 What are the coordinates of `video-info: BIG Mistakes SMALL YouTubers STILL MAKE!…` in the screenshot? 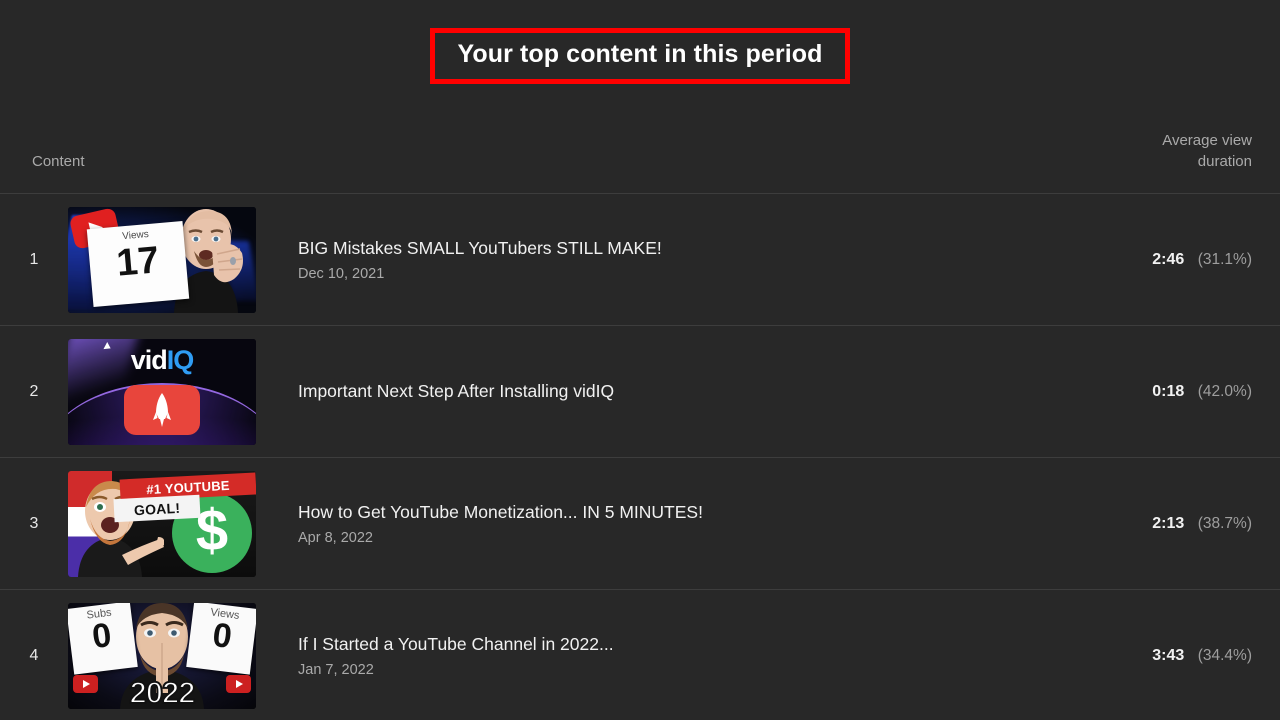 It's located at (666, 260).